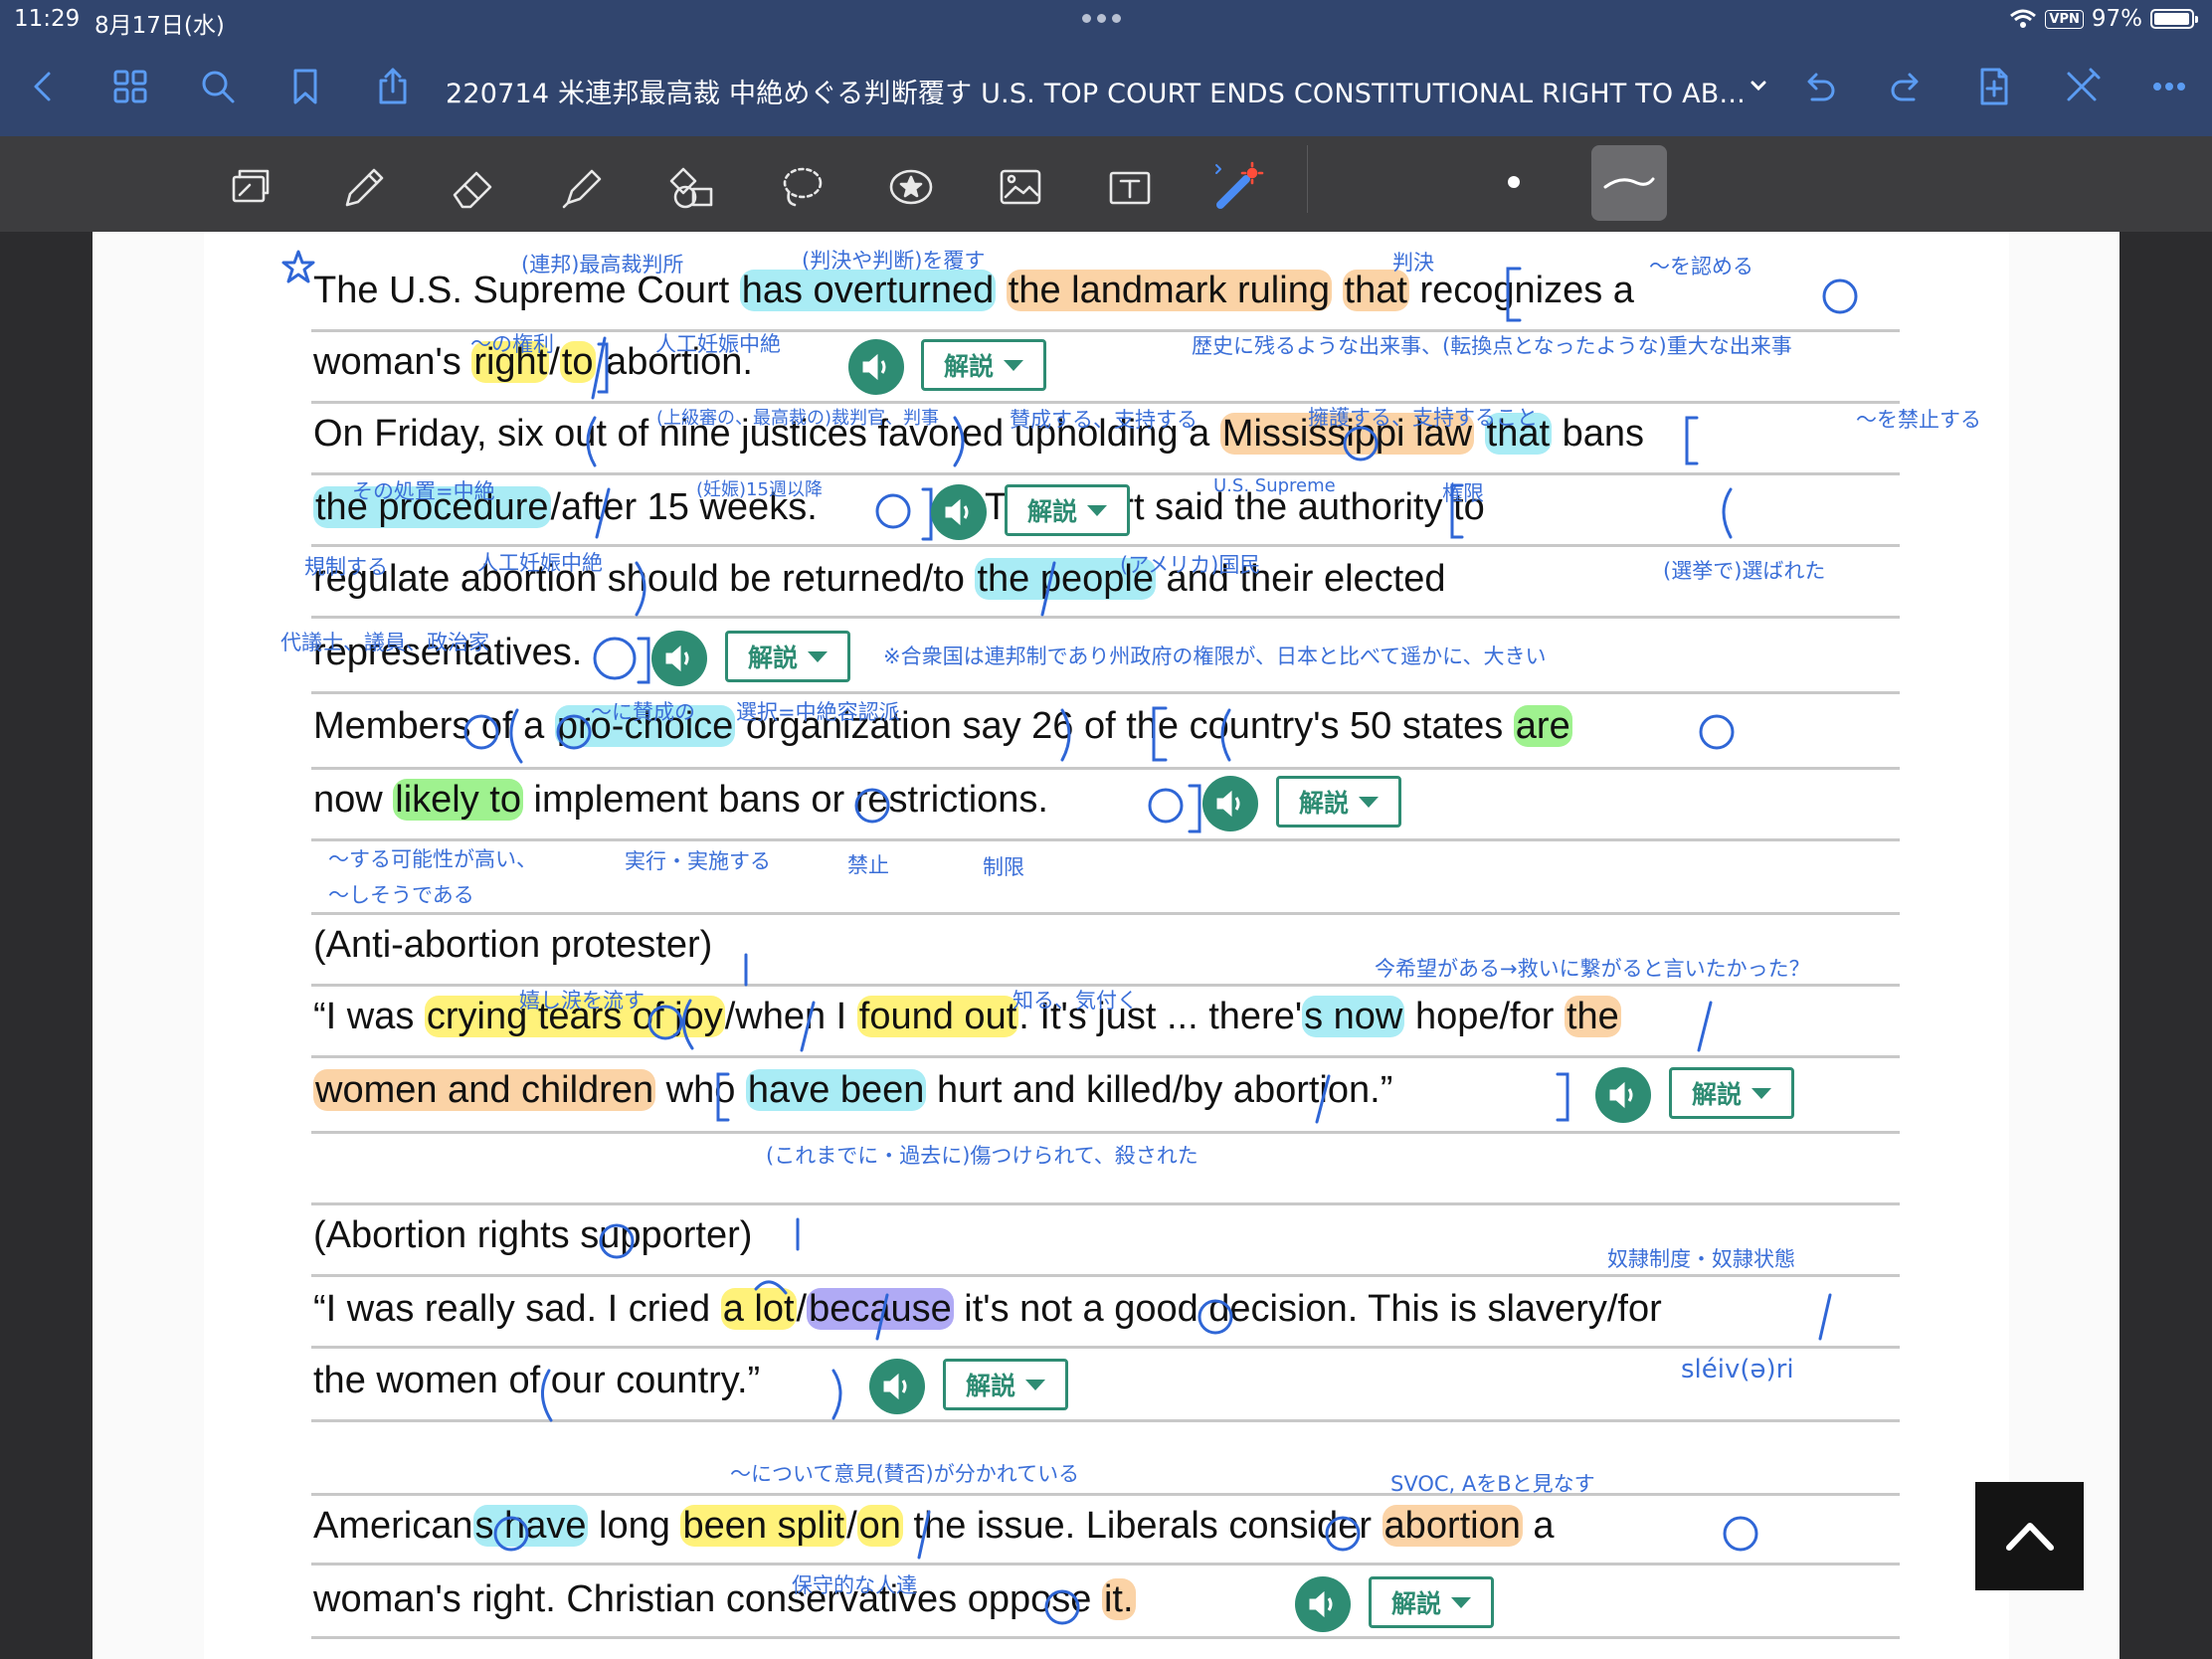 The height and width of the screenshot is (1659, 2212). I want to click on handwritten-note: 判決, so click(1413, 263).